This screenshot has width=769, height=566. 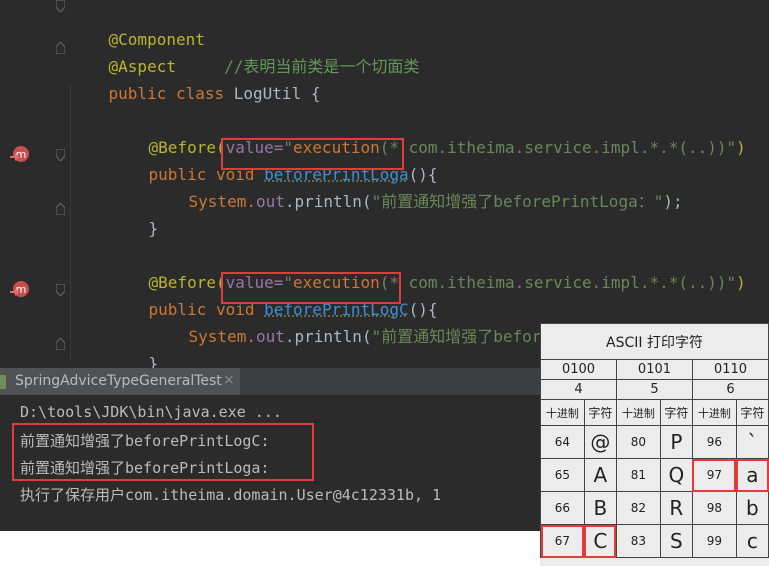 I want to click on group-bits: 0101, so click(x=654, y=369).